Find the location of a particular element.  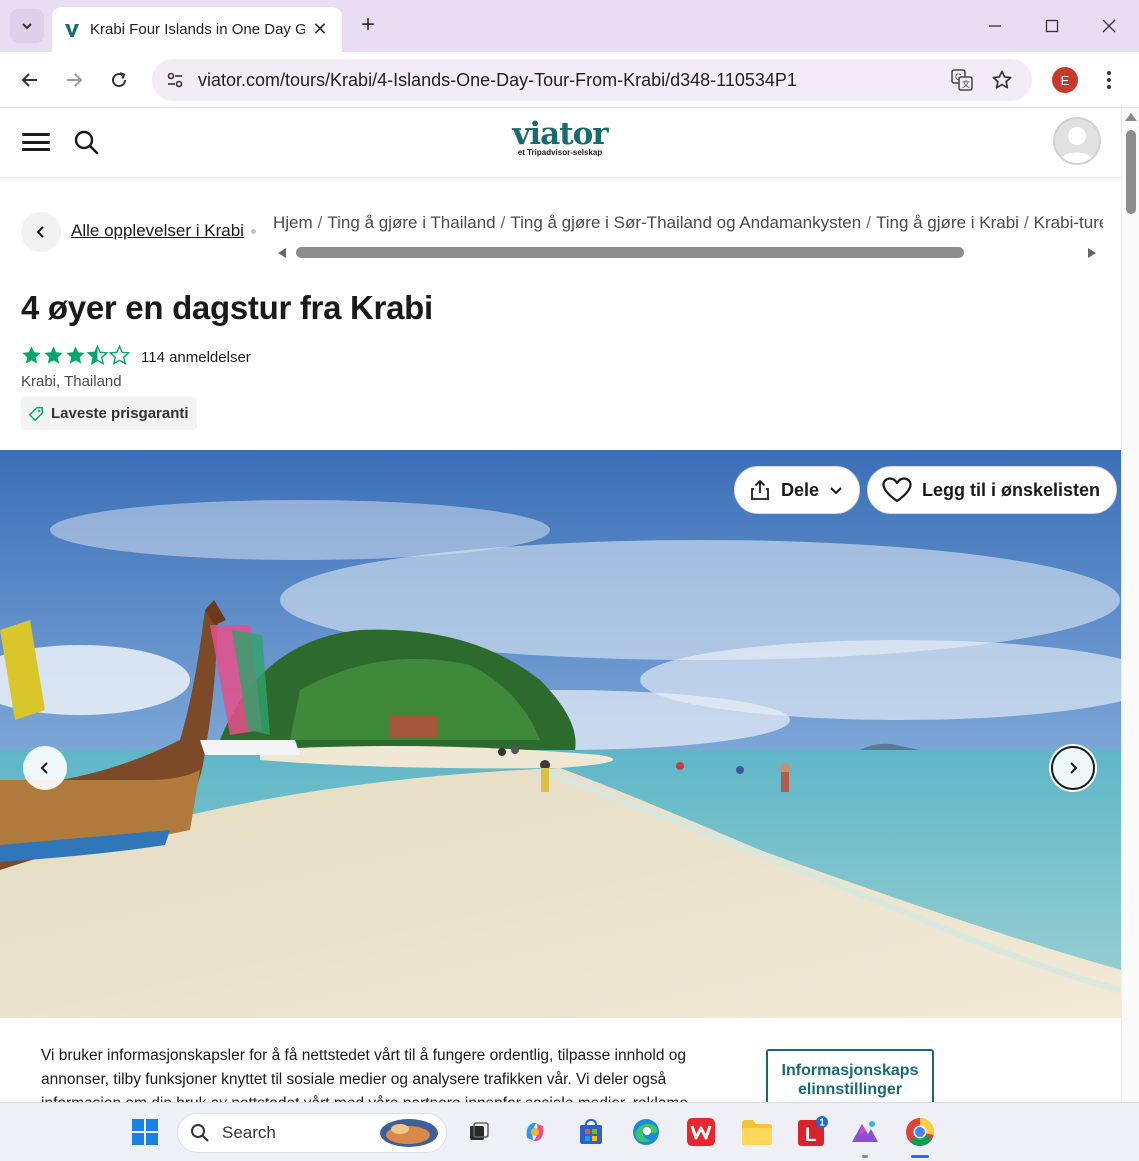

breadcrumb-scroll-thumb is located at coordinates (630, 252).